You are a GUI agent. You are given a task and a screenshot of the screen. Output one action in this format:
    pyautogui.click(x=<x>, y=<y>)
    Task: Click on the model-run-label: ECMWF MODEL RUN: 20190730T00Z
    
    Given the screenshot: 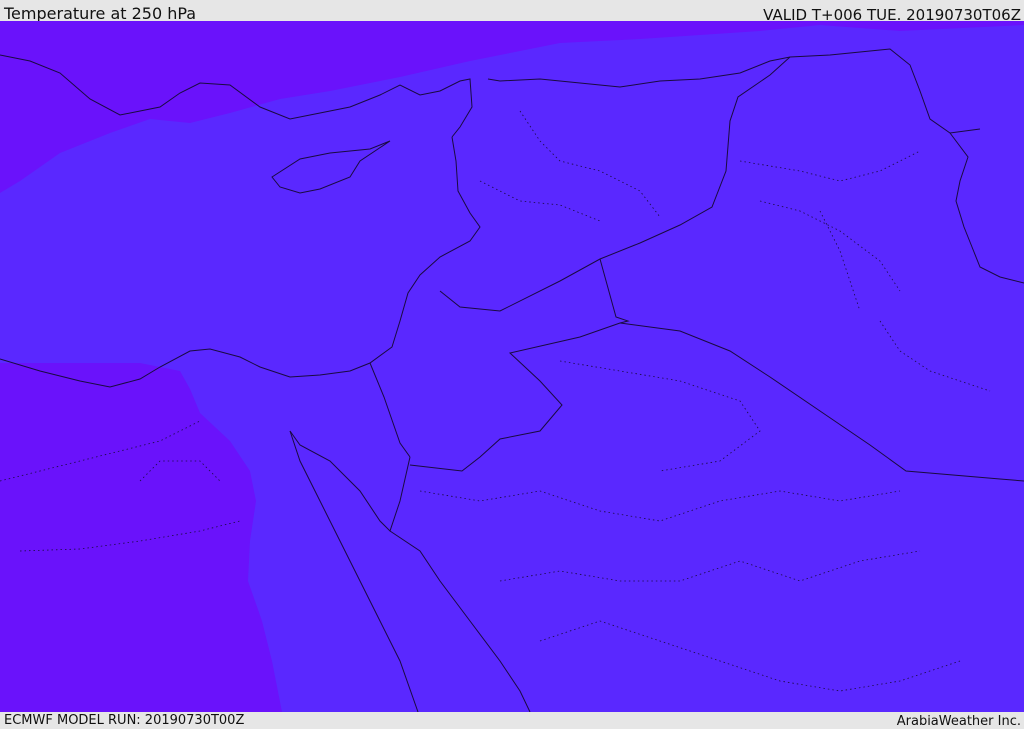 What is the action you would take?
    pyautogui.click(x=124, y=720)
    